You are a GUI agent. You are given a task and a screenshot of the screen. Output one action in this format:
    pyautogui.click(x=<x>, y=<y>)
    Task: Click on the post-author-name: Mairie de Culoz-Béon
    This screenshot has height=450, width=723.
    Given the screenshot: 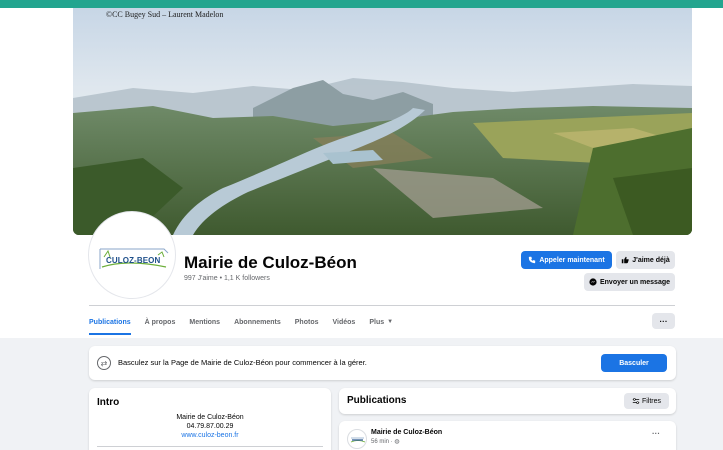 What is the action you would take?
    pyautogui.click(x=406, y=432)
    